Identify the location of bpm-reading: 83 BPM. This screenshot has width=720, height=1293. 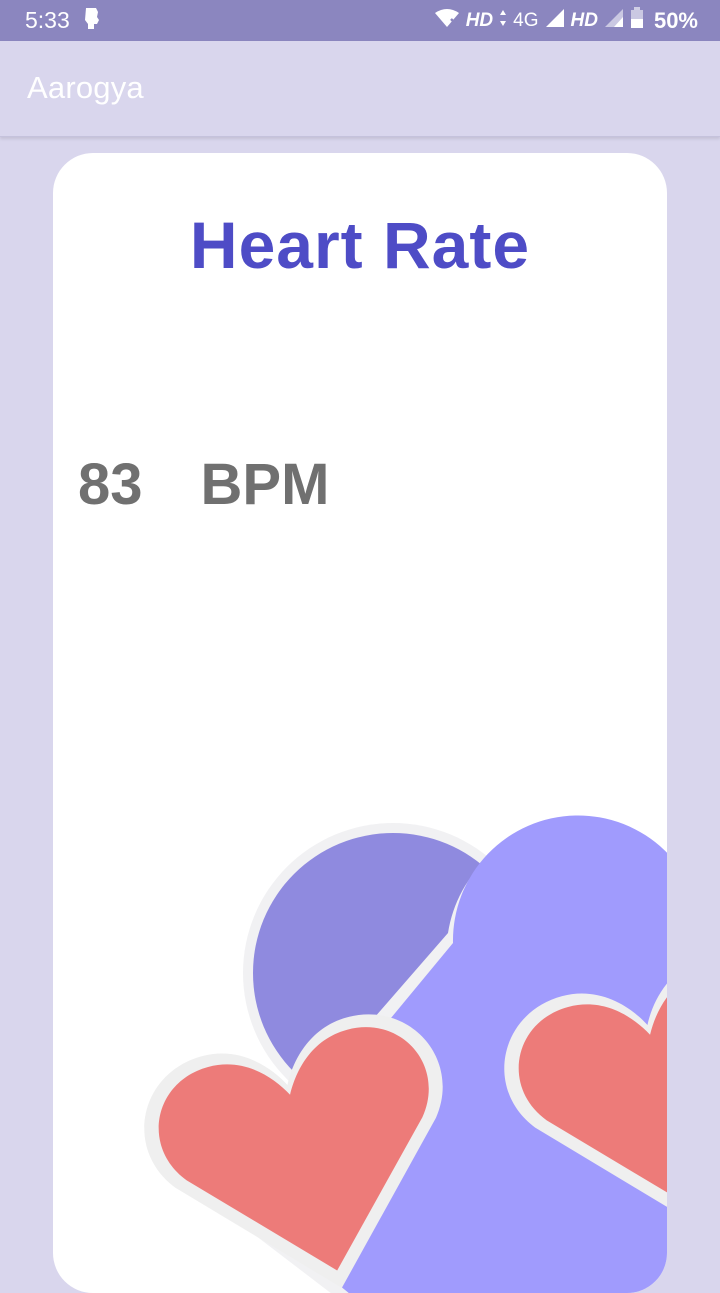
(203, 485).